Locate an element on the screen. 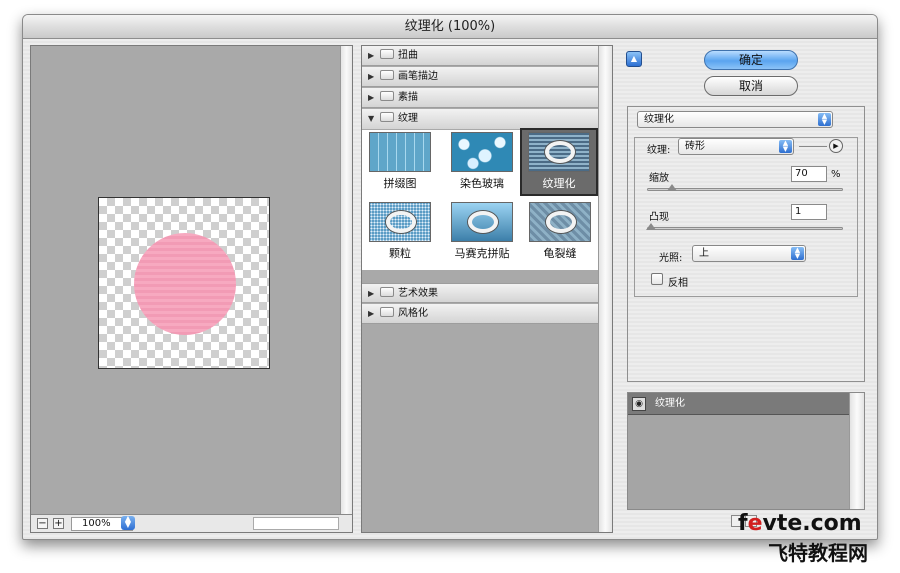  category-brush-strokes: ▶ 画笔描边 is located at coordinates (481, 77).